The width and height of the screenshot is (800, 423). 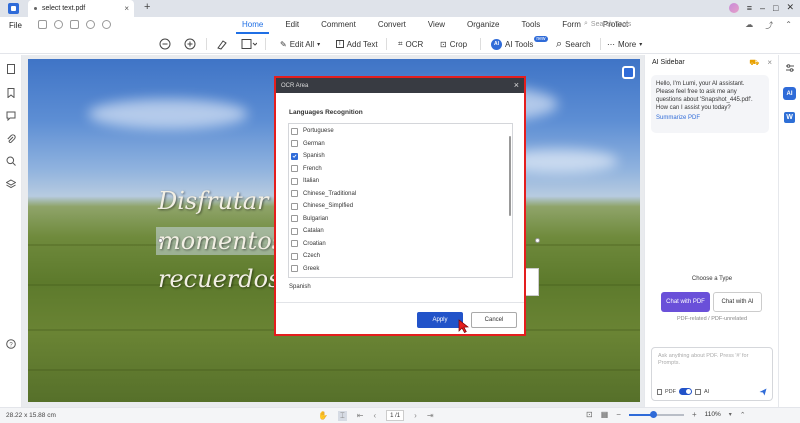 I want to click on page-number-input: 1 /1, so click(x=395, y=415).